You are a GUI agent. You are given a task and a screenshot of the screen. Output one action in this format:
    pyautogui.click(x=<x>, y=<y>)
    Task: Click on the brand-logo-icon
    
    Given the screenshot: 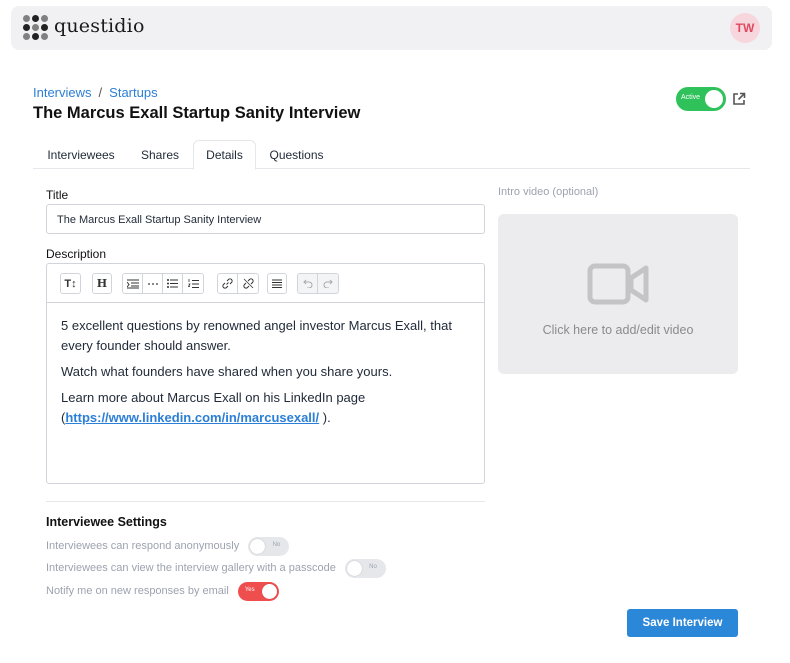 What is the action you would take?
    pyautogui.click(x=36, y=28)
    